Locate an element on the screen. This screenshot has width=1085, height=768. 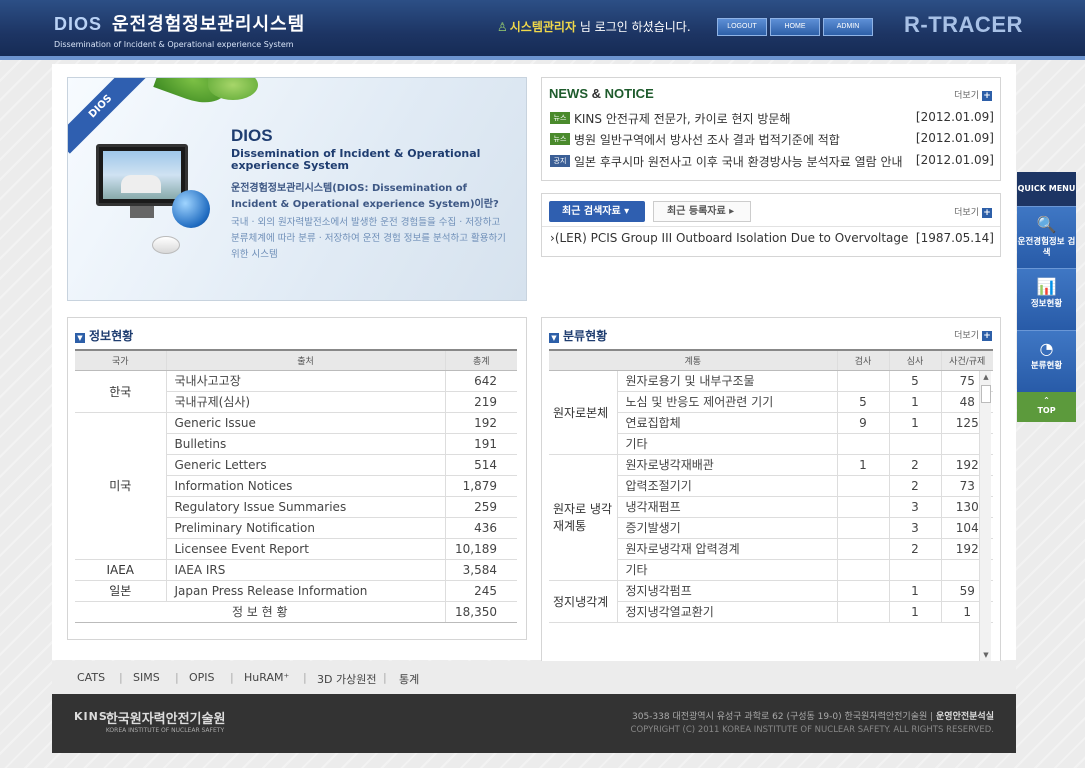
total-cell: 219 is located at coordinates (480, 402).